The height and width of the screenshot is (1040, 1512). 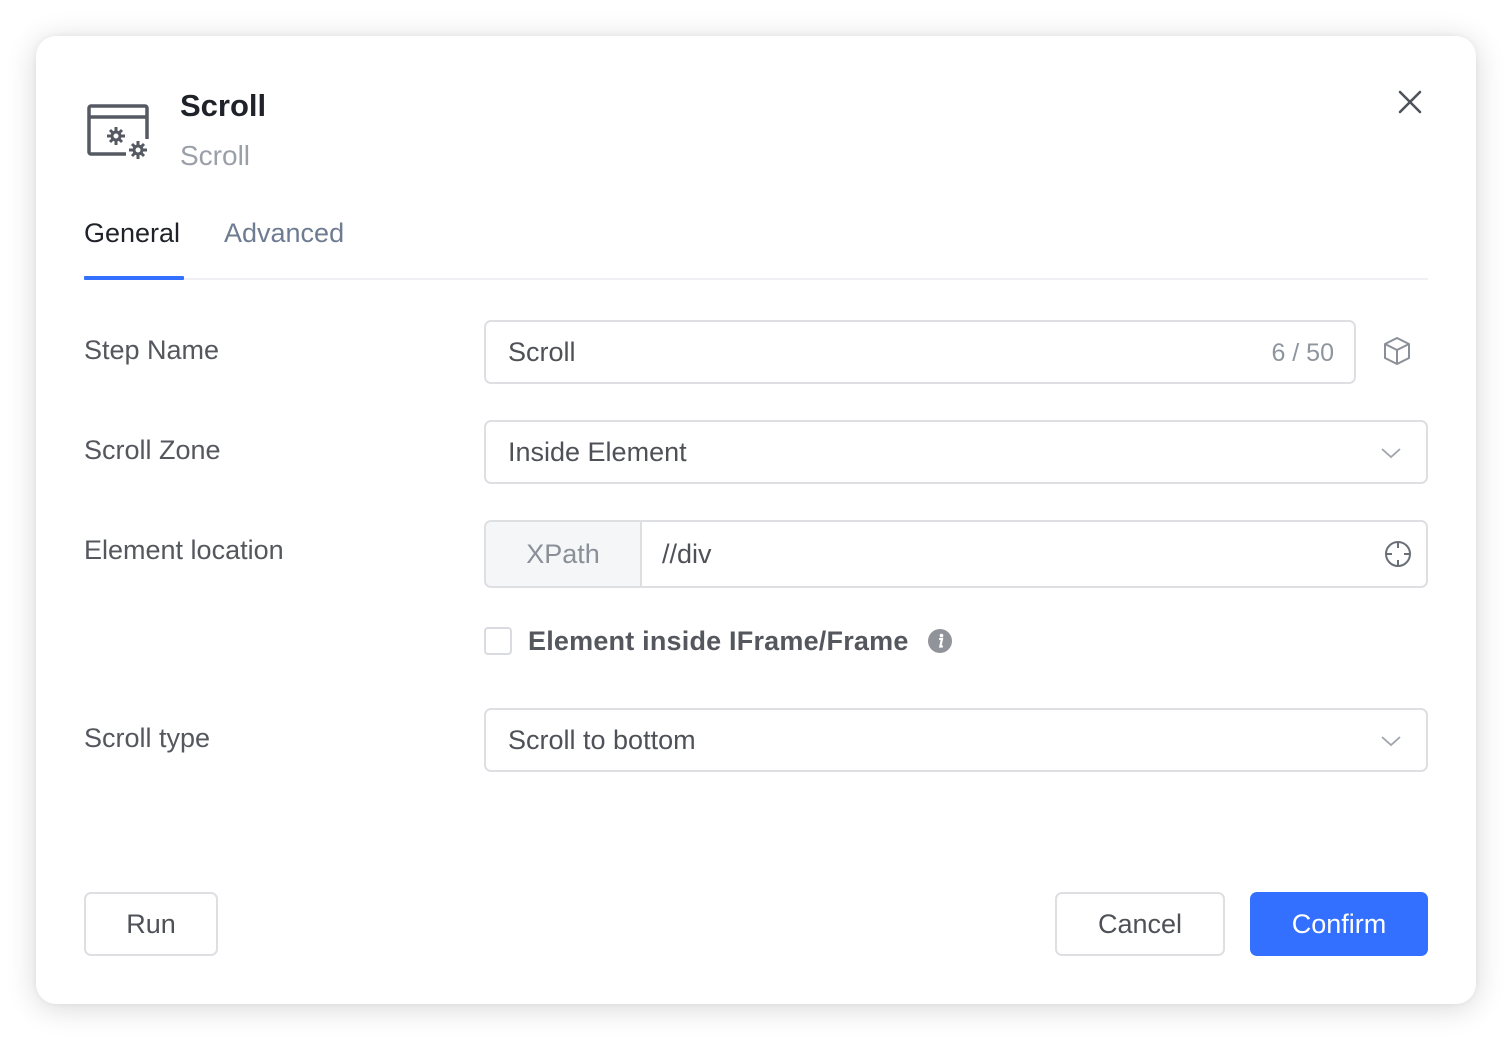 What do you see at coordinates (134, 278) in the screenshot?
I see `active-tab-indicator` at bounding box center [134, 278].